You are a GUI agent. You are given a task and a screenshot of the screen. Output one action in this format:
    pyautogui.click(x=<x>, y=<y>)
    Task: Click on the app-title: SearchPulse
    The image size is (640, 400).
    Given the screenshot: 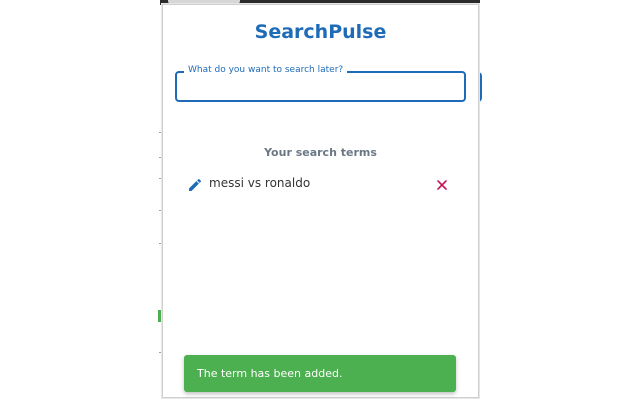 What is the action you would take?
    pyautogui.click(x=320, y=32)
    